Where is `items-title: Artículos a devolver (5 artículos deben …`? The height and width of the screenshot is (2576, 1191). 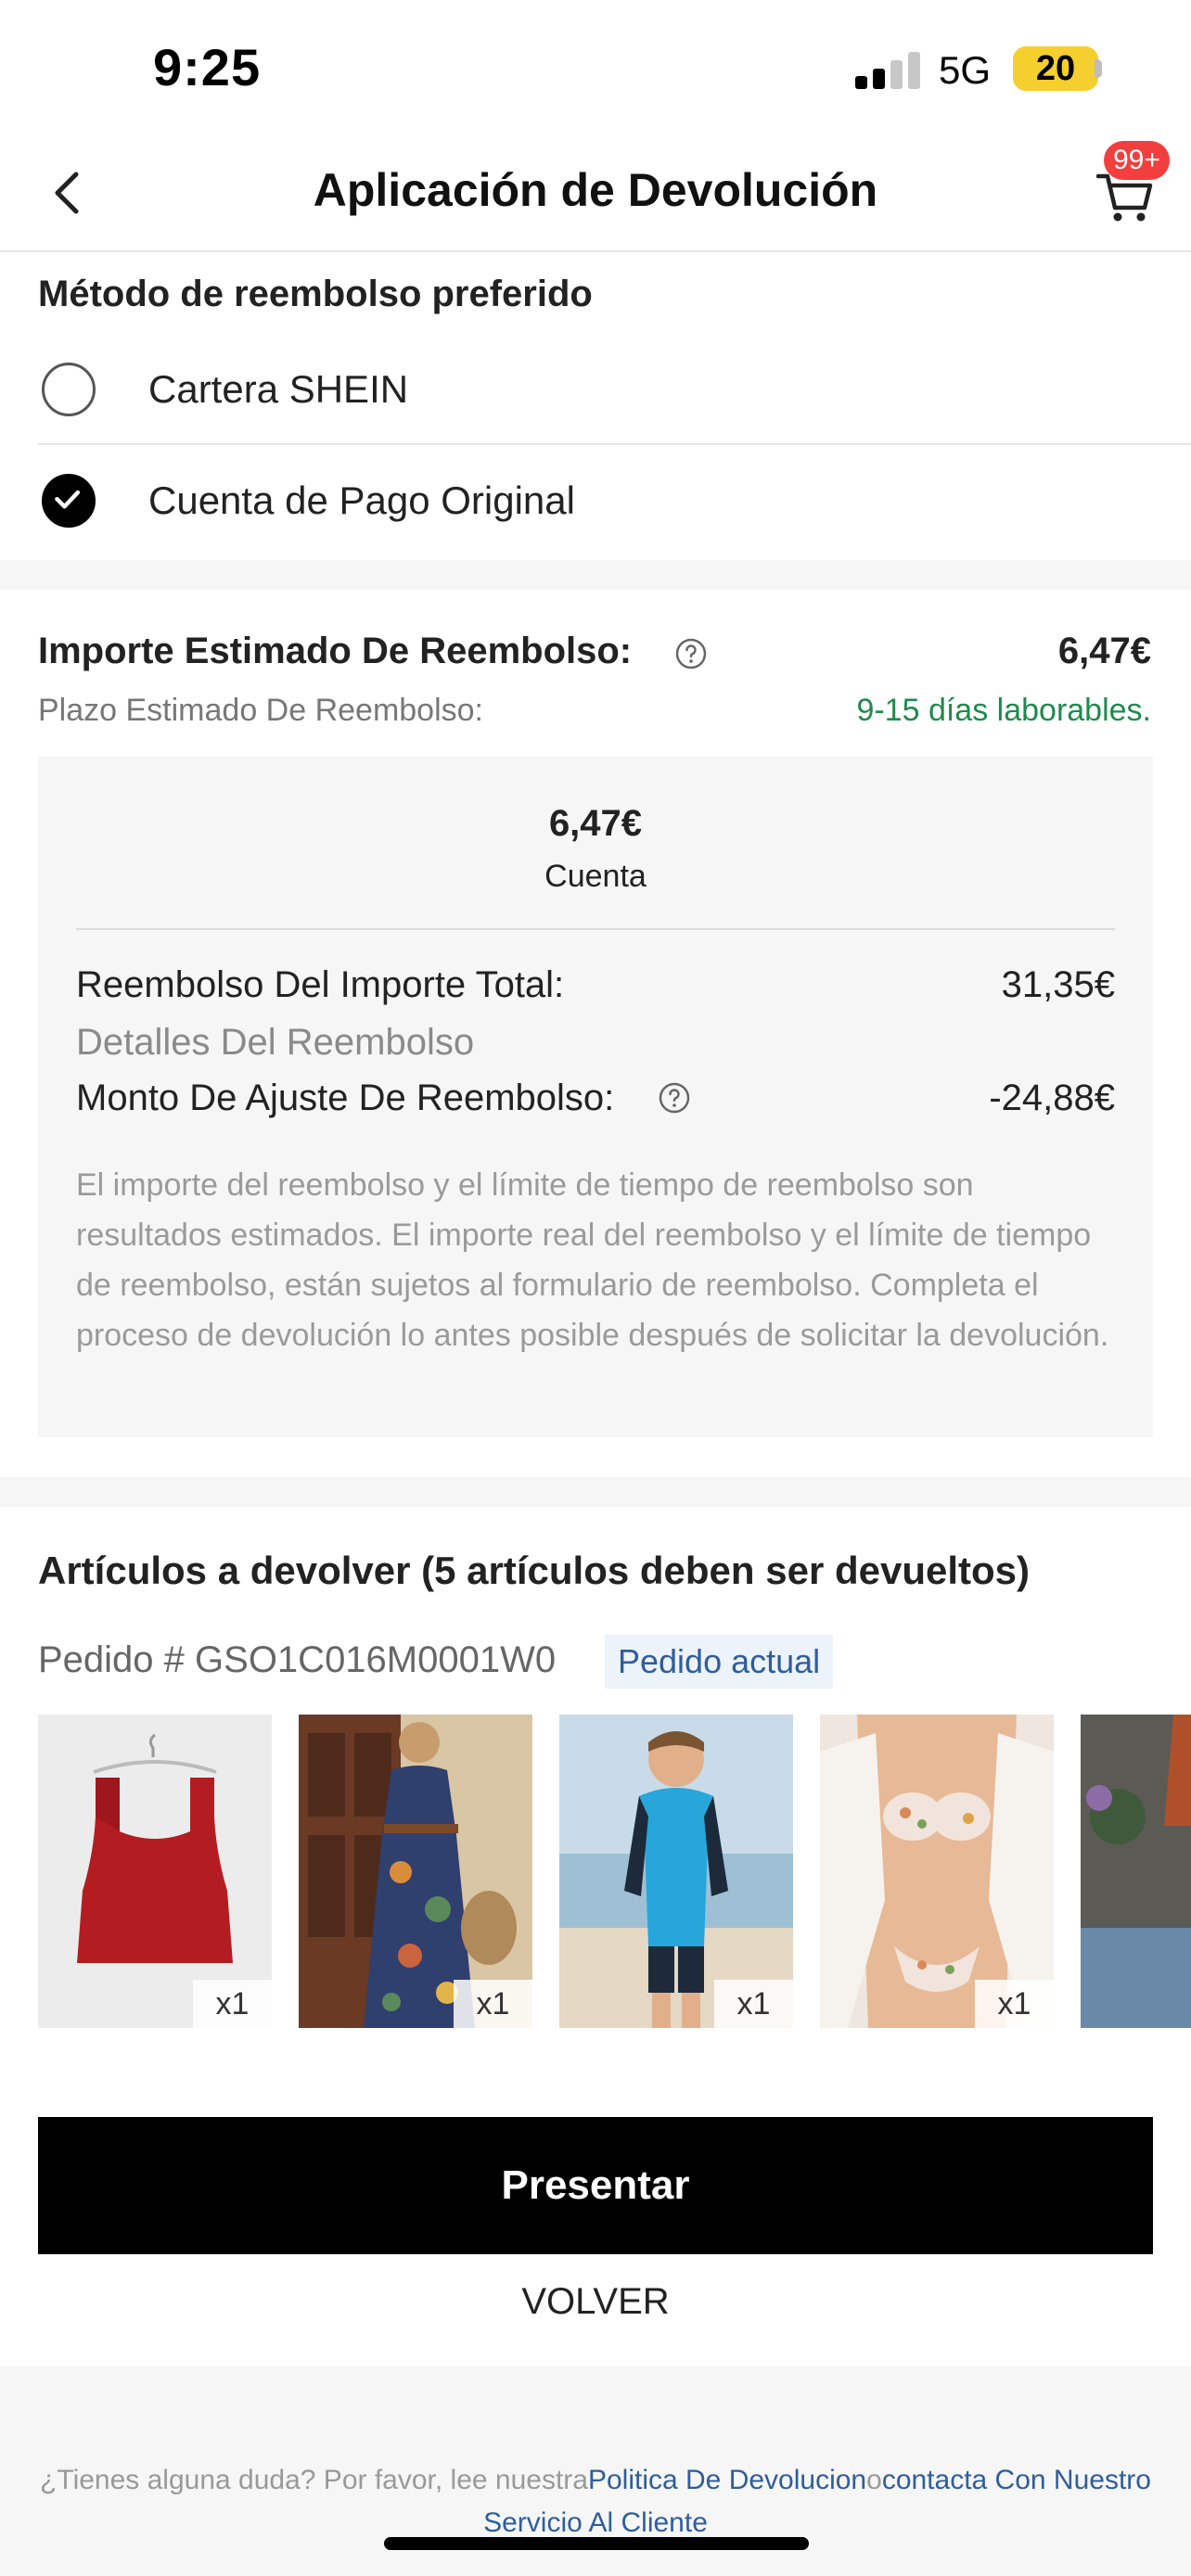 items-title: Artículos a devolver (5 artículos deben … is located at coordinates (534, 1571).